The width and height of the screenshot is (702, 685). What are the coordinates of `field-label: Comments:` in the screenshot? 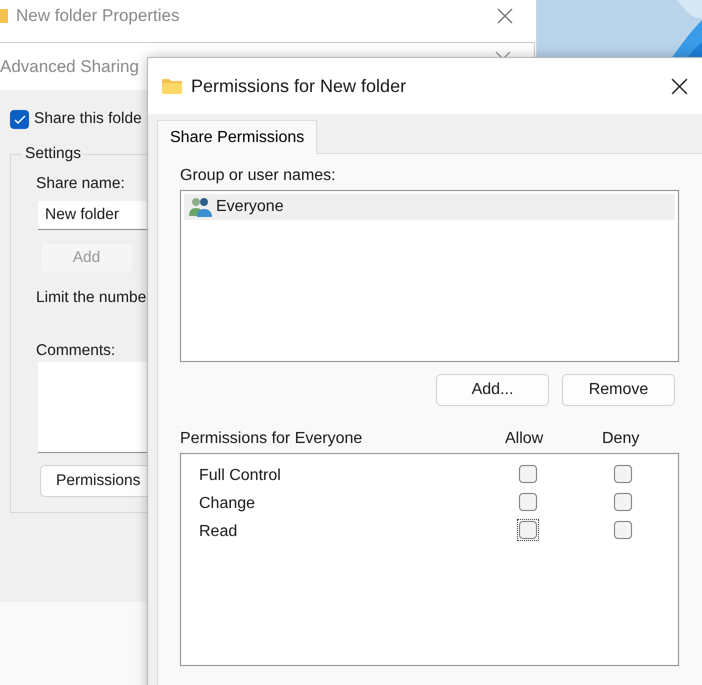 It's located at (76, 351).